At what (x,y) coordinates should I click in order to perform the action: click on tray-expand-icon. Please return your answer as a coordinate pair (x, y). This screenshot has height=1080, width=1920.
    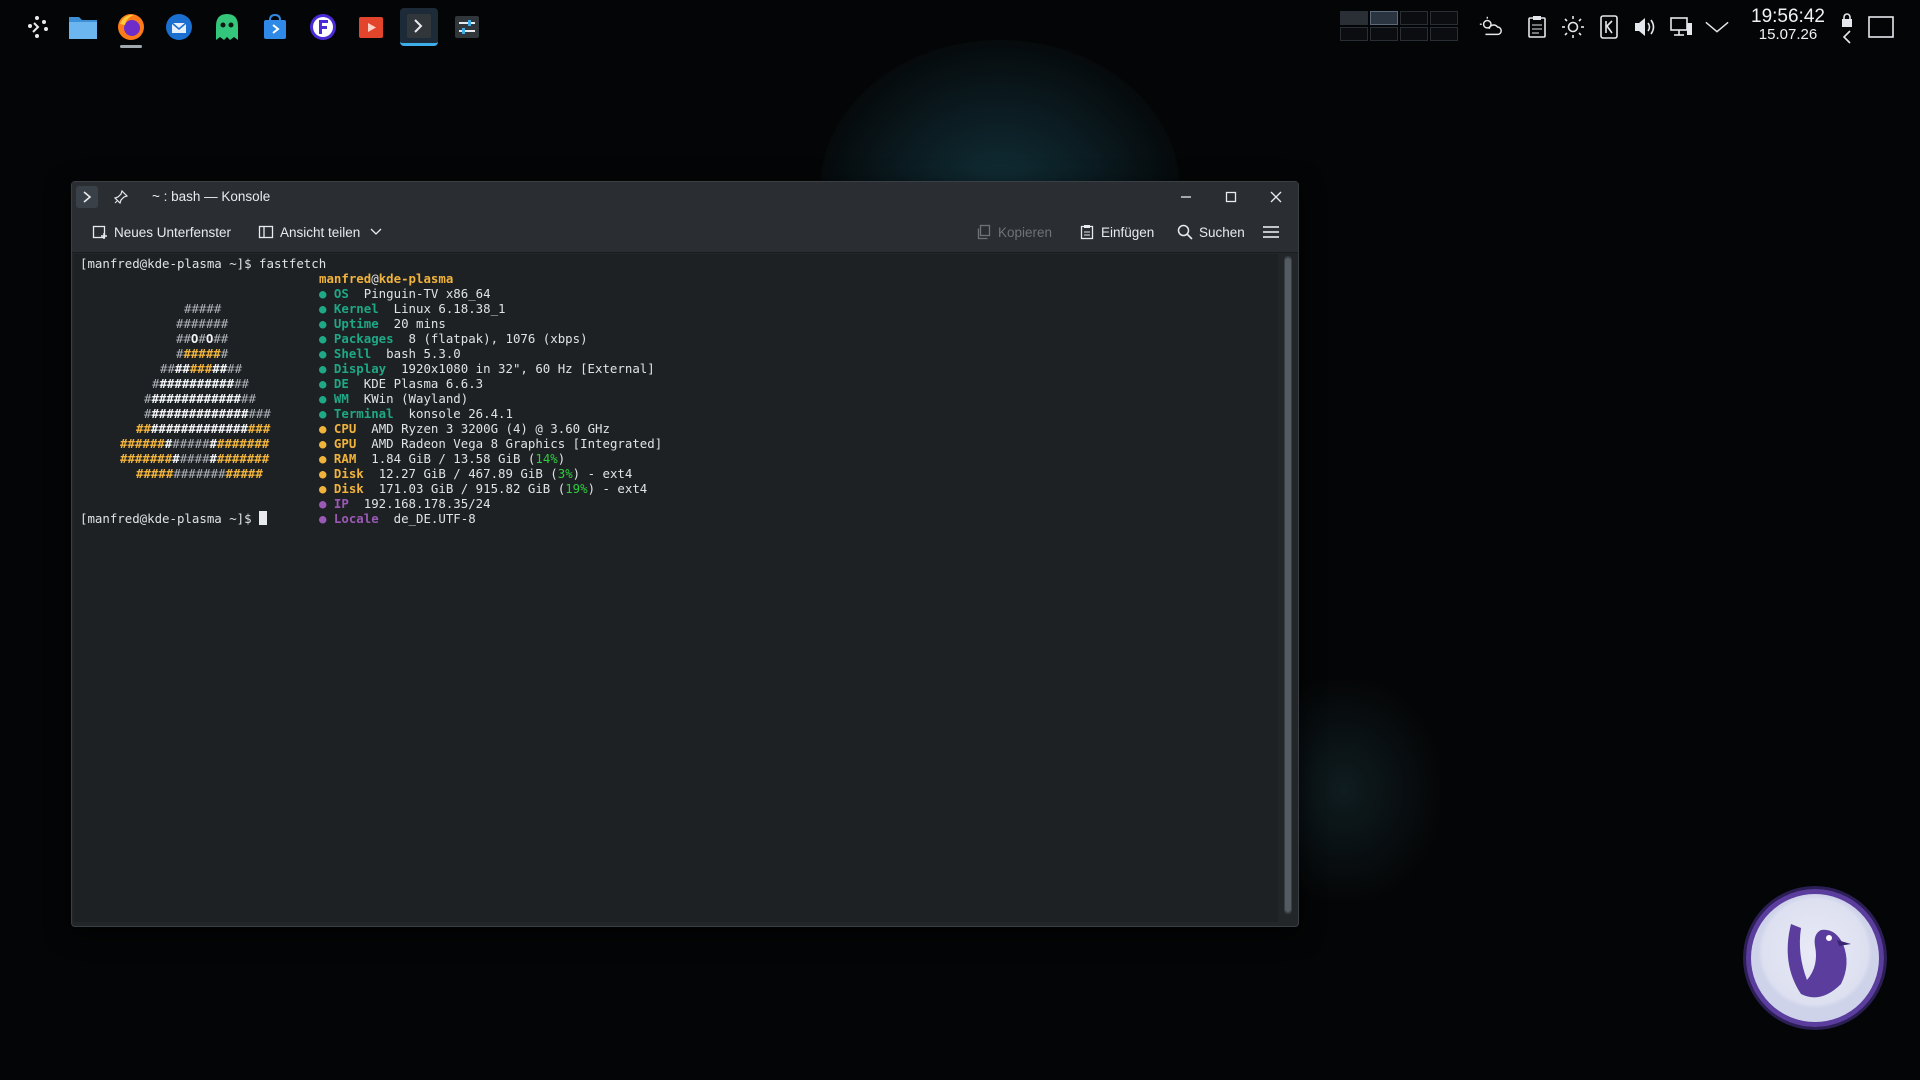
    Looking at the image, I should click on (1717, 27).